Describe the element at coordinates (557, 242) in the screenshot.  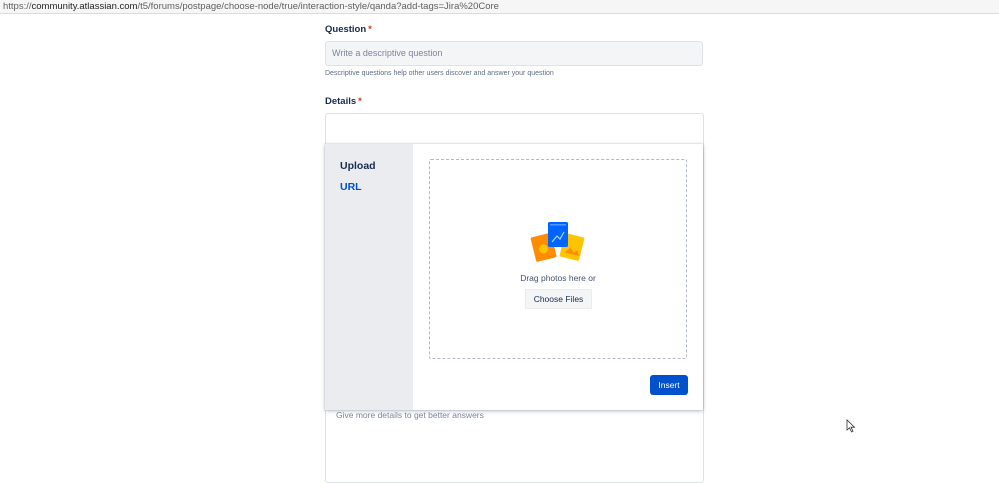
I see `photo-stack-icon` at that location.